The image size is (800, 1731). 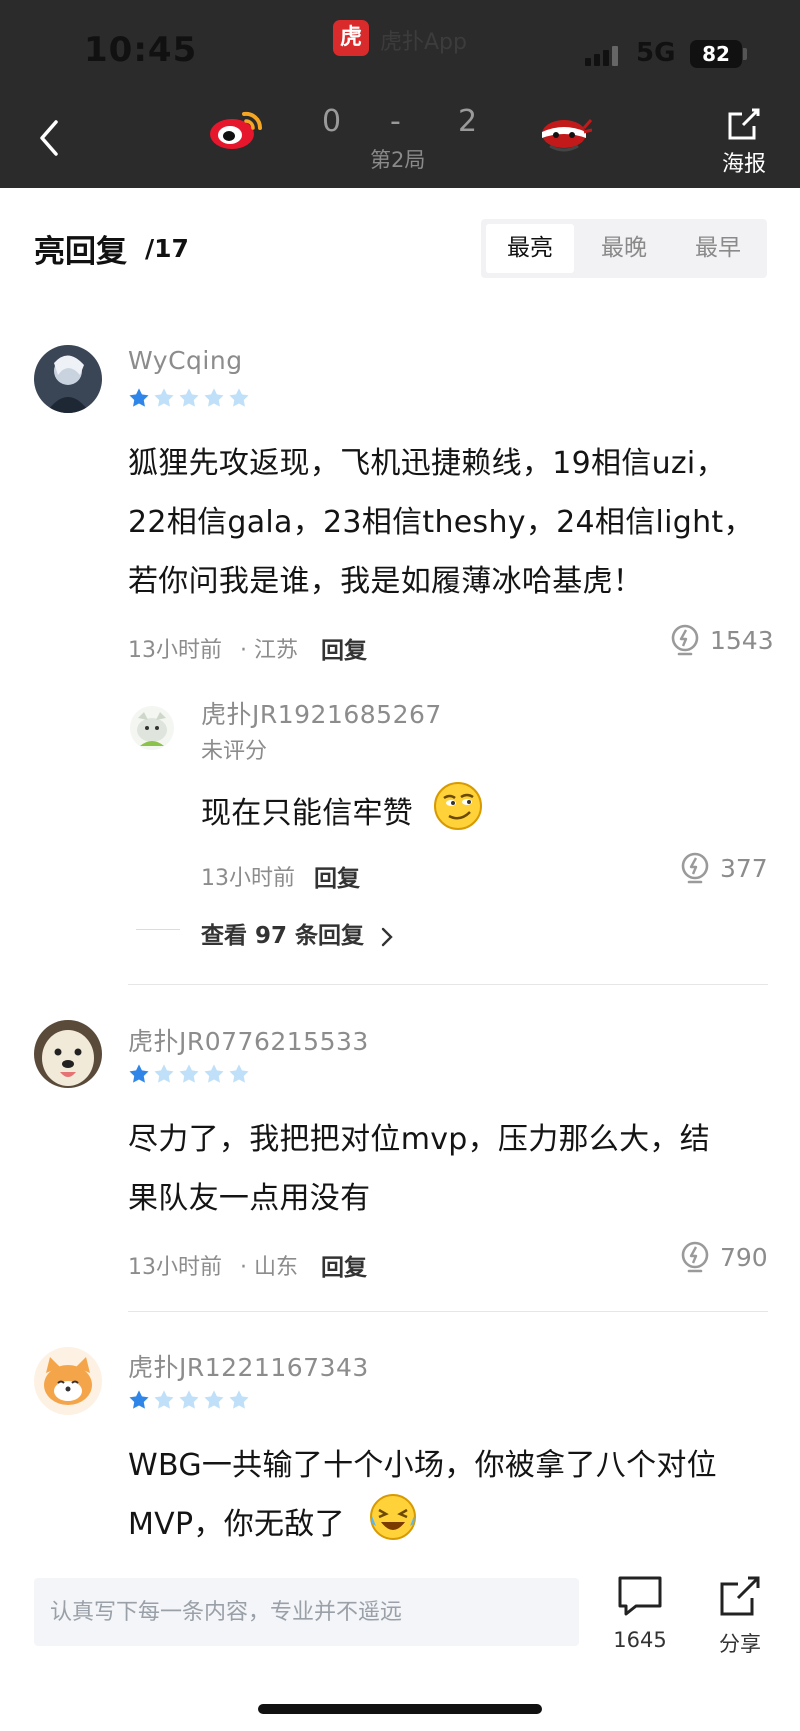 What do you see at coordinates (387, 936) in the screenshot?
I see `chevron-right-icon` at bounding box center [387, 936].